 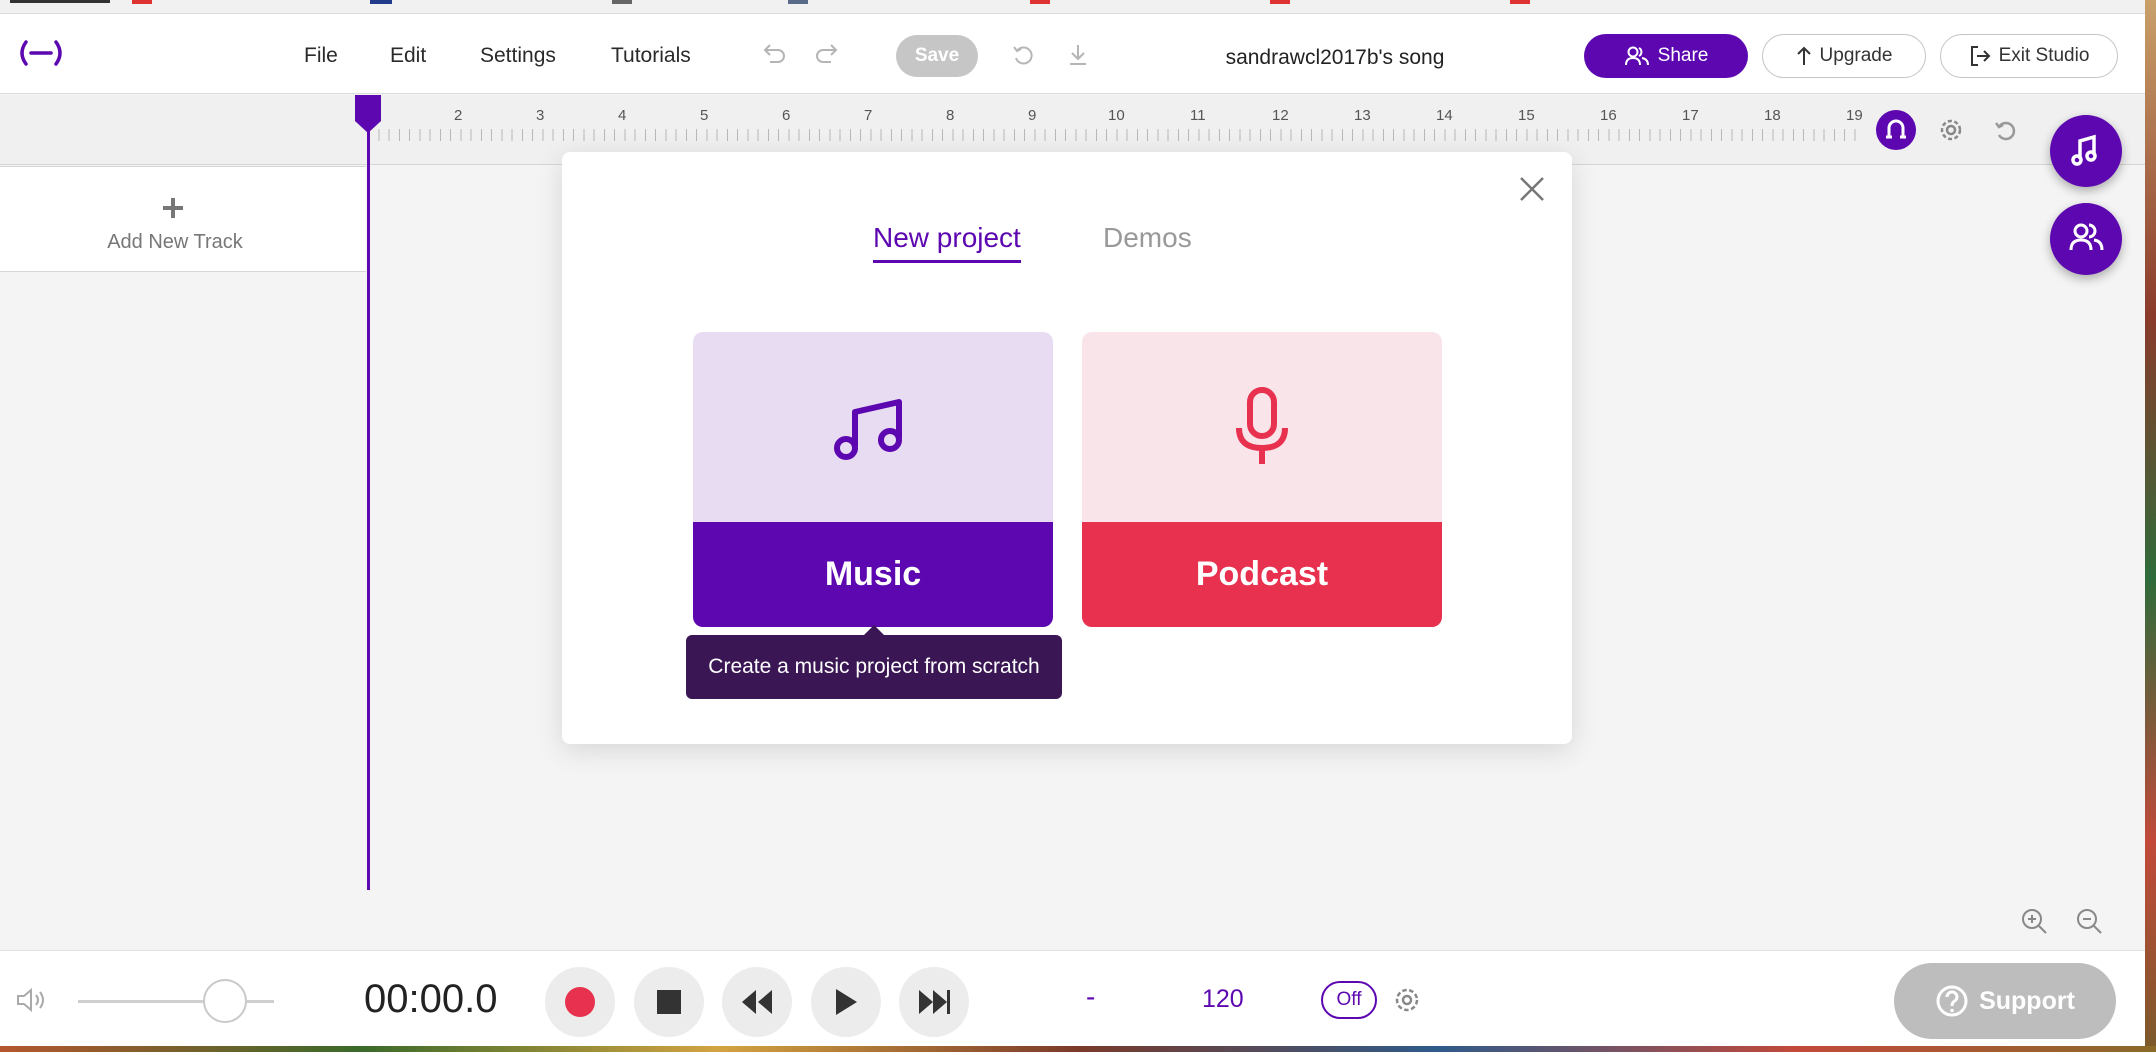 What do you see at coordinates (1072, 998) in the screenshot?
I see `transport-bar: 00:00.0 - 120 Off Support` at bounding box center [1072, 998].